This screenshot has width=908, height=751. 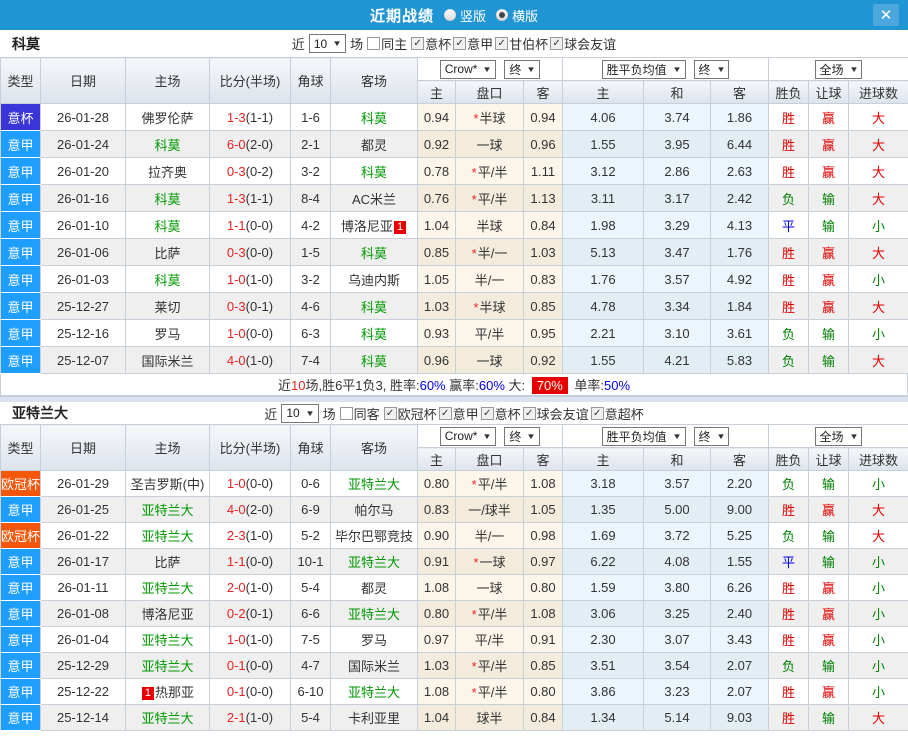 I want to click on league-filter: ✓ 意超杯, so click(x=617, y=413).